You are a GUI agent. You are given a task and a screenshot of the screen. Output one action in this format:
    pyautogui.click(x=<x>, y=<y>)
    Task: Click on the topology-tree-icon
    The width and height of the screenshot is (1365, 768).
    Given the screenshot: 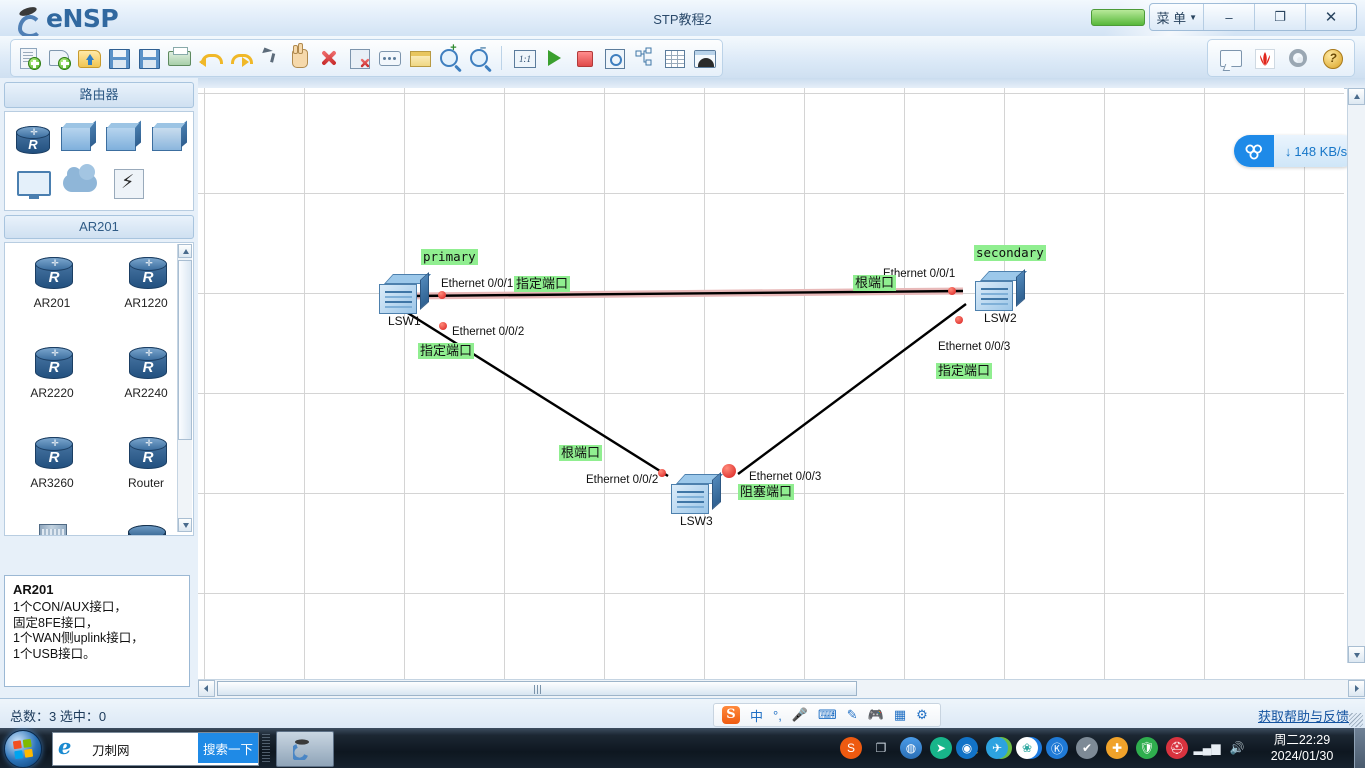 What is the action you would take?
    pyautogui.click(x=644, y=58)
    